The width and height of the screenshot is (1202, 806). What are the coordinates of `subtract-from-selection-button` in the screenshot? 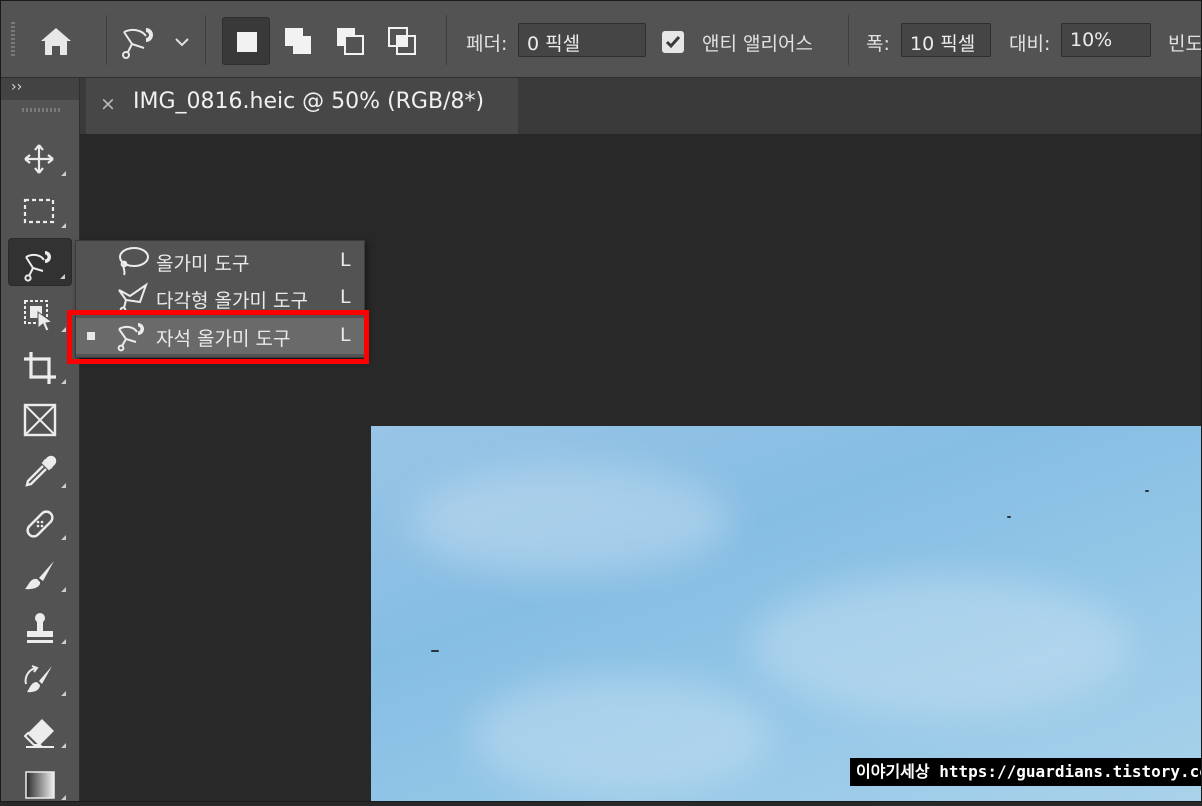 It's located at (350, 41).